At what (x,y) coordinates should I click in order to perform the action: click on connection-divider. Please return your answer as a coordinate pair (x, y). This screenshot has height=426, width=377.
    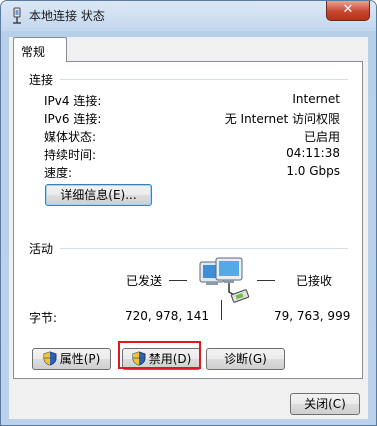
    Looking at the image, I should click on (204, 79).